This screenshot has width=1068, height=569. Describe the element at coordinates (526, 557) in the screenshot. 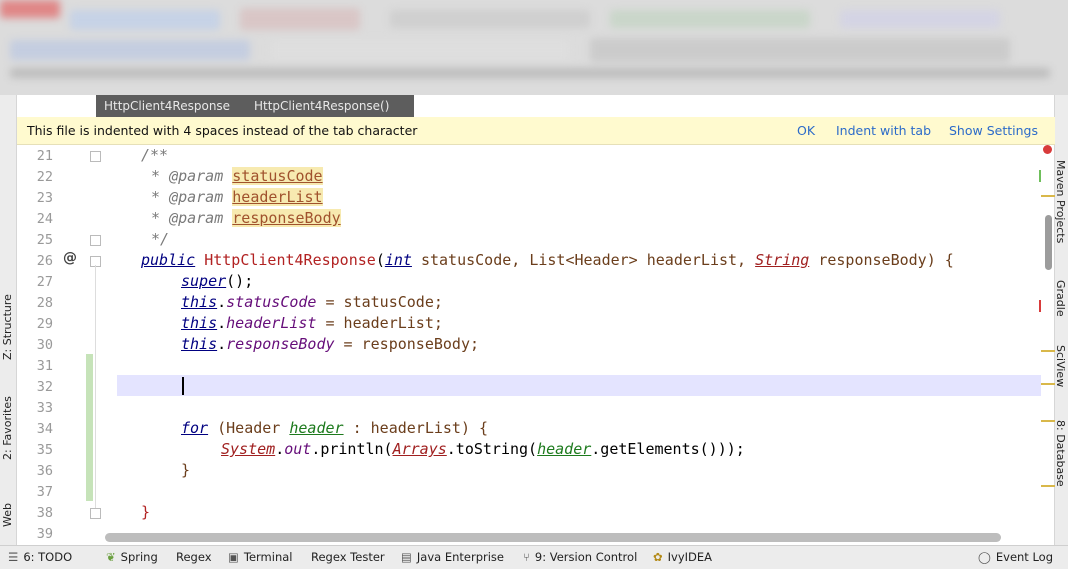

I see `vcs-icon: ⑂` at that location.